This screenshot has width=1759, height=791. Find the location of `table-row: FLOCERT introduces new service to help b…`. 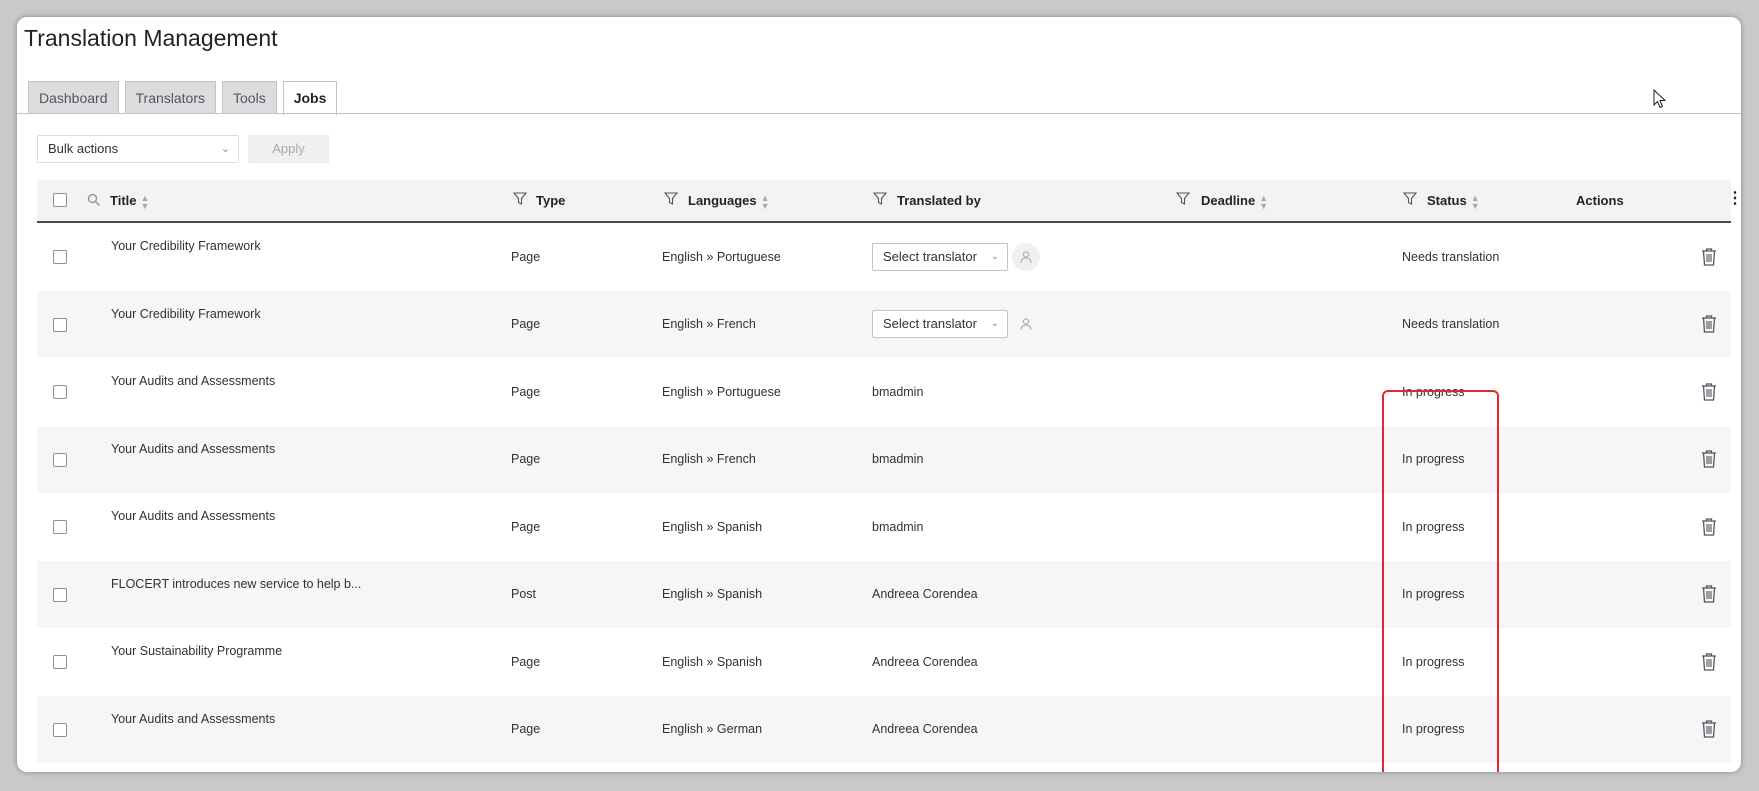

table-row: FLOCERT introduces new service to help b… is located at coordinates (884, 594).